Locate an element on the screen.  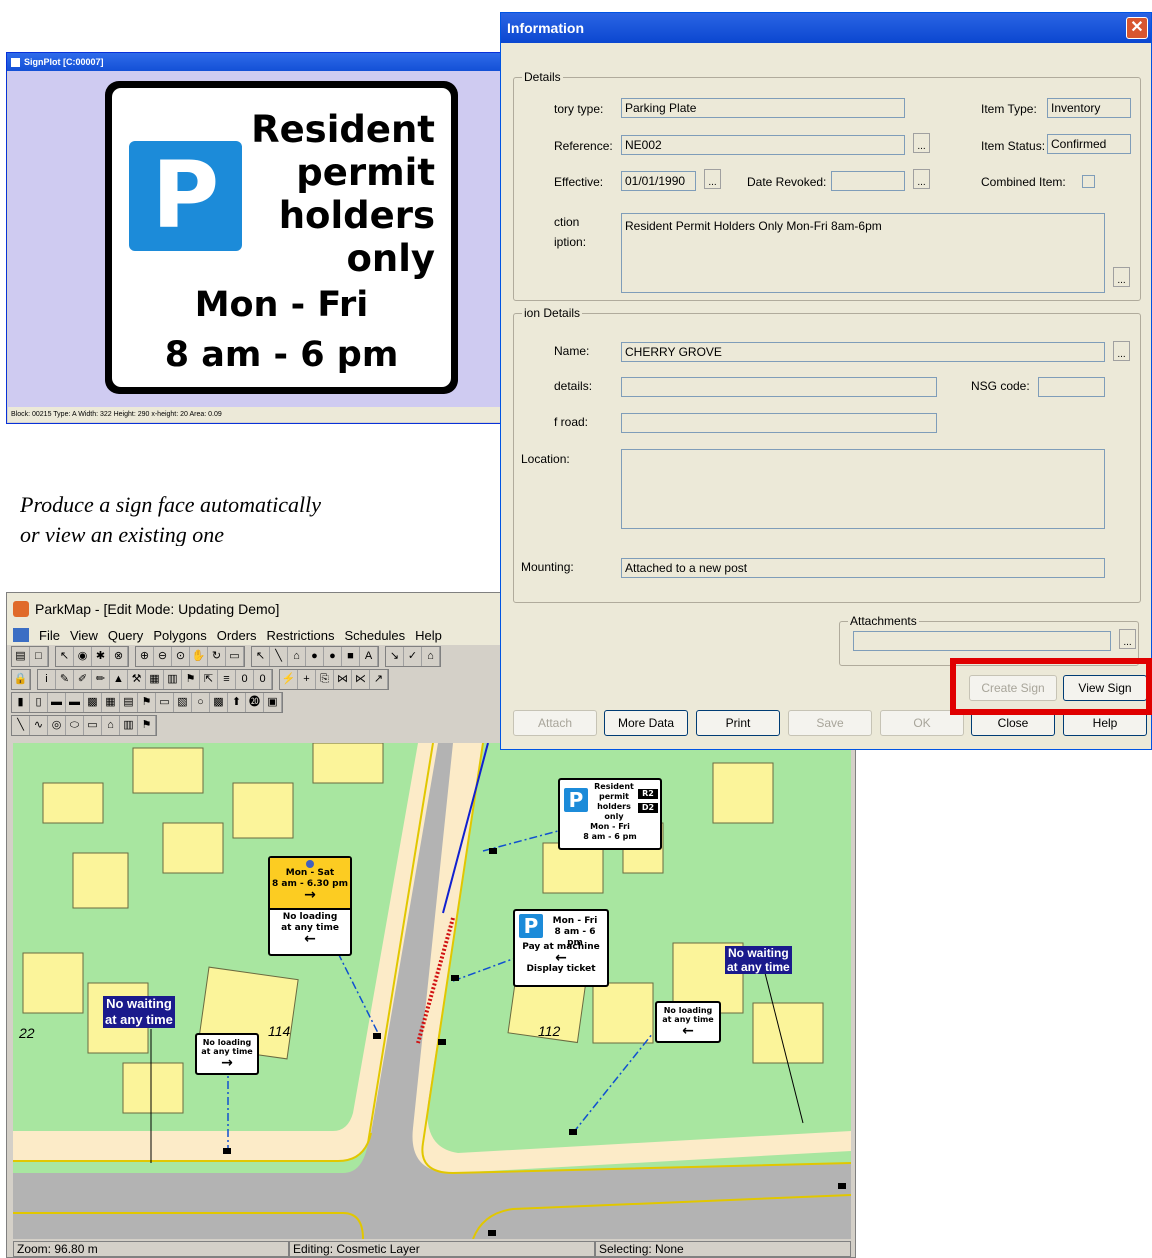
menu-help: Help is located at coordinates (428, 635).